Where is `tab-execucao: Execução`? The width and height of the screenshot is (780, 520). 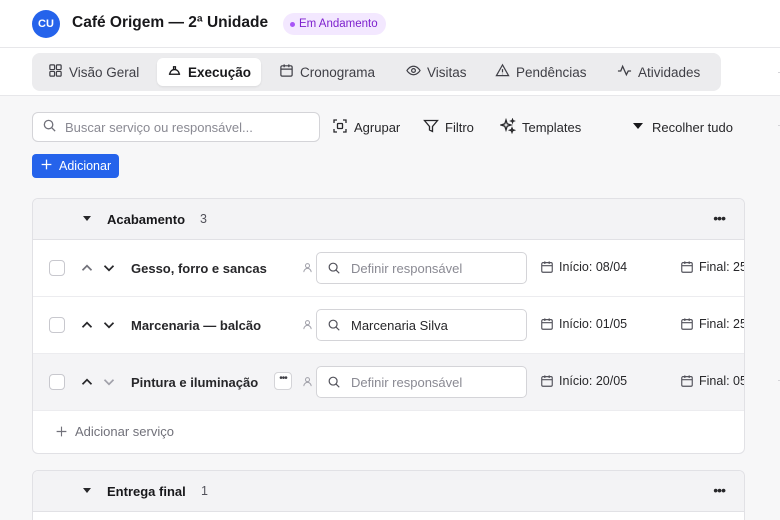 tab-execucao: Execução is located at coordinates (209, 72).